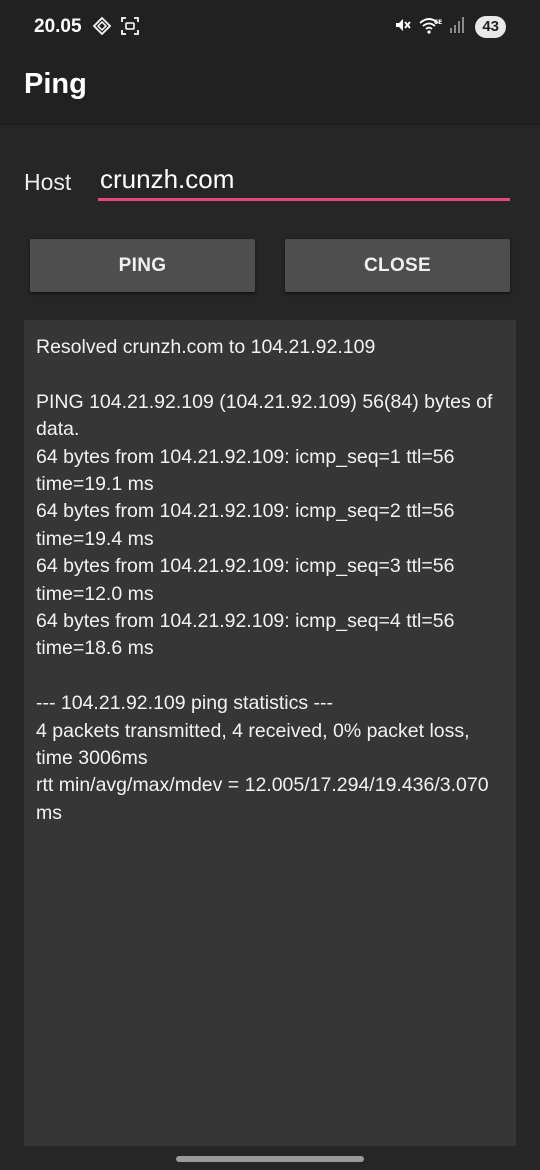 This screenshot has width=540, height=1170. What do you see at coordinates (270, 89) in the screenshot?
I see `app-bar: Ping` at bounding box center [270, 89].